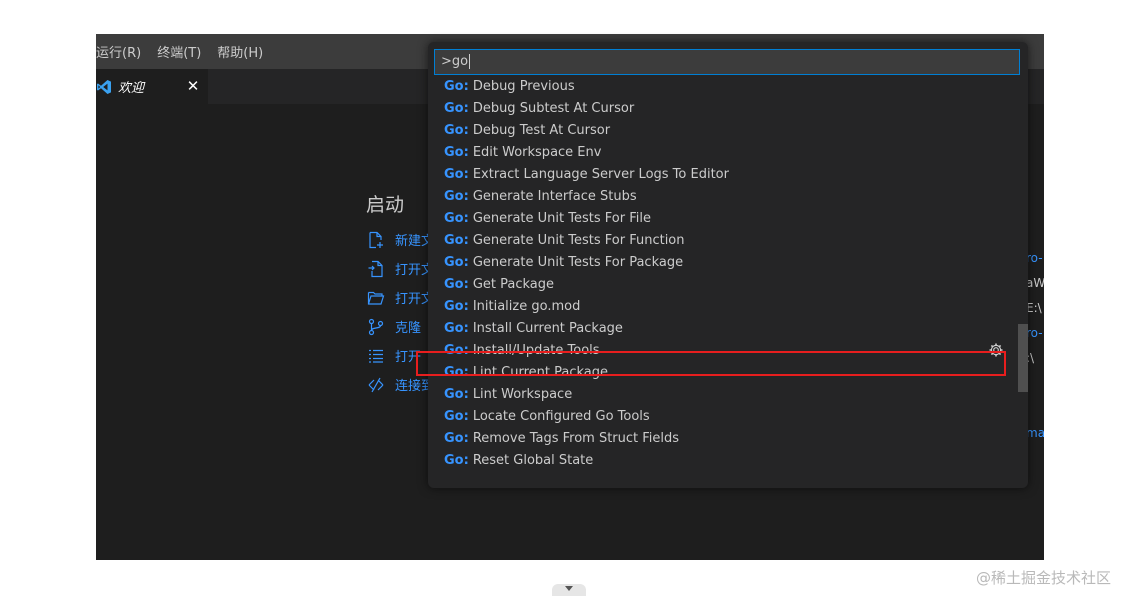 This screenshot has width=1140, height=596. I want to click on new-file-icon, so click(376, 240).